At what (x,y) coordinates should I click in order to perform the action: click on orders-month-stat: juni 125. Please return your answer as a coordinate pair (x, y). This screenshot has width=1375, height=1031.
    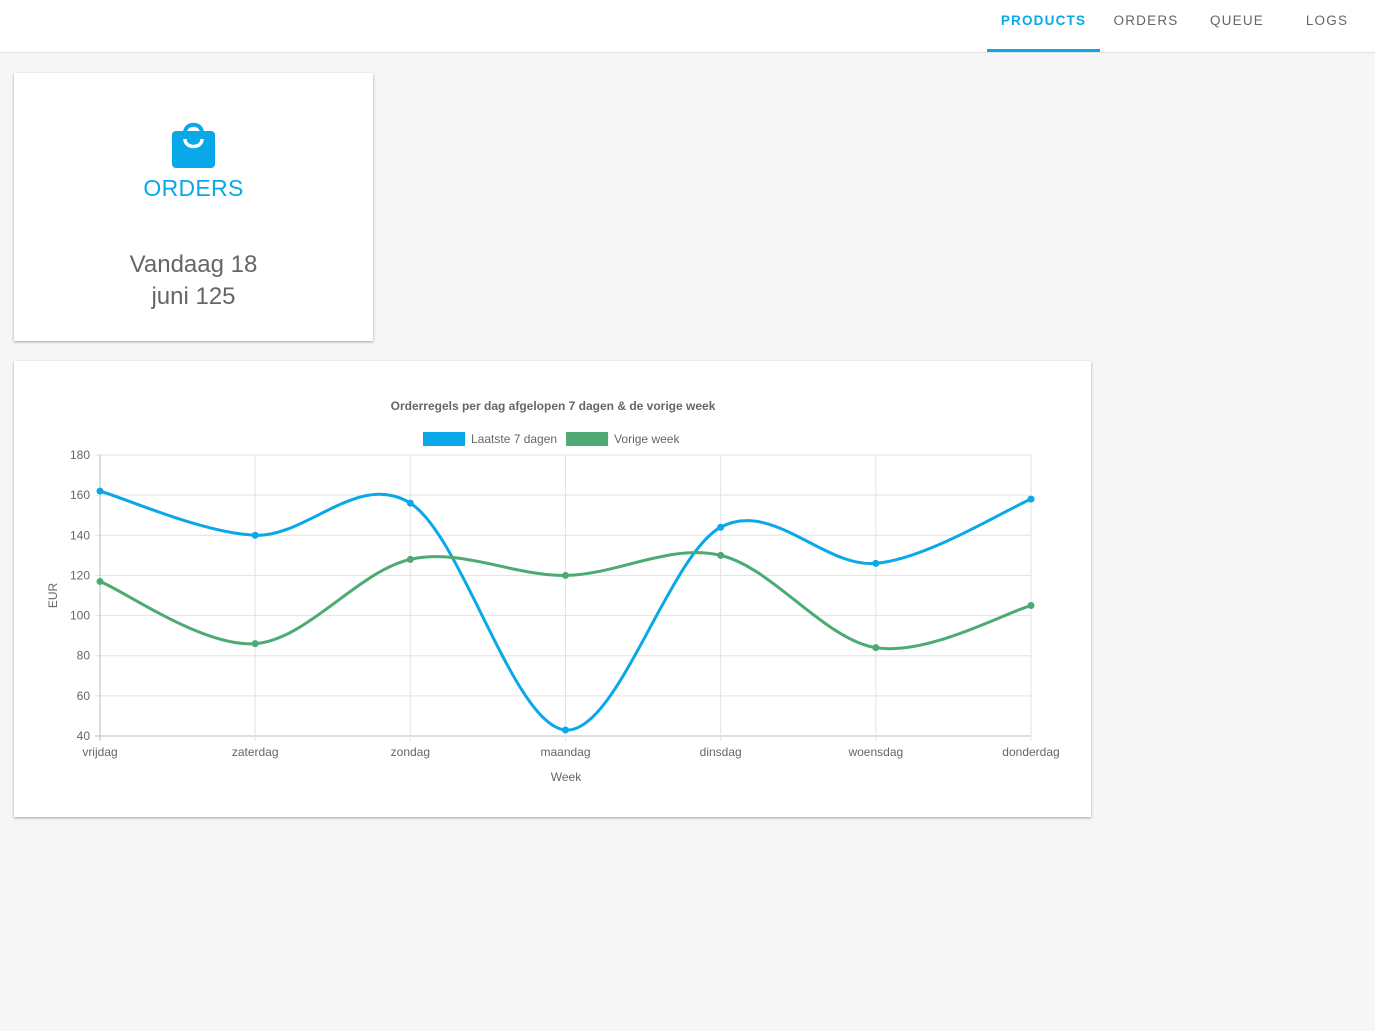
    Looking at the image, I should click on (193, 296).